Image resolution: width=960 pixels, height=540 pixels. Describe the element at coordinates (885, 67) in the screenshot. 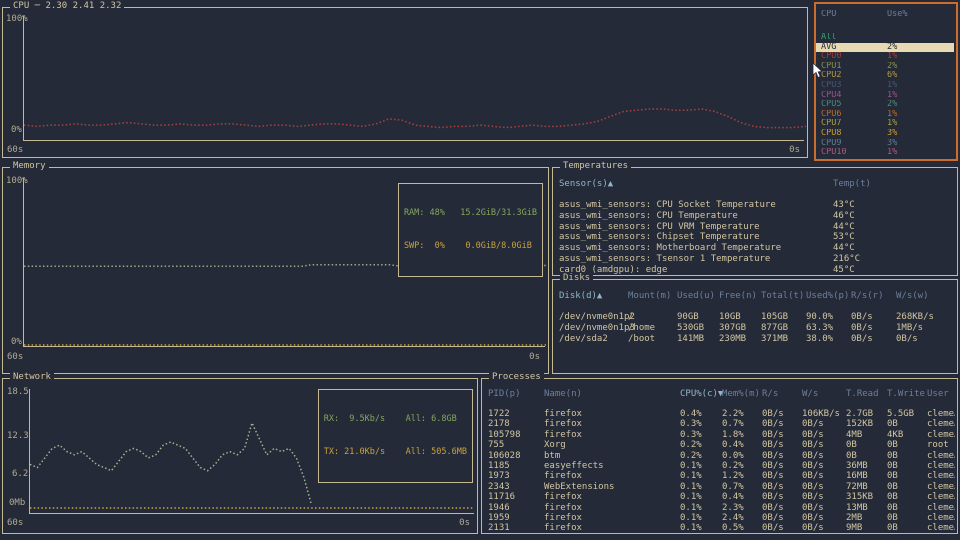

I see `cpu-legend-row: CPU1 2%` at that location.